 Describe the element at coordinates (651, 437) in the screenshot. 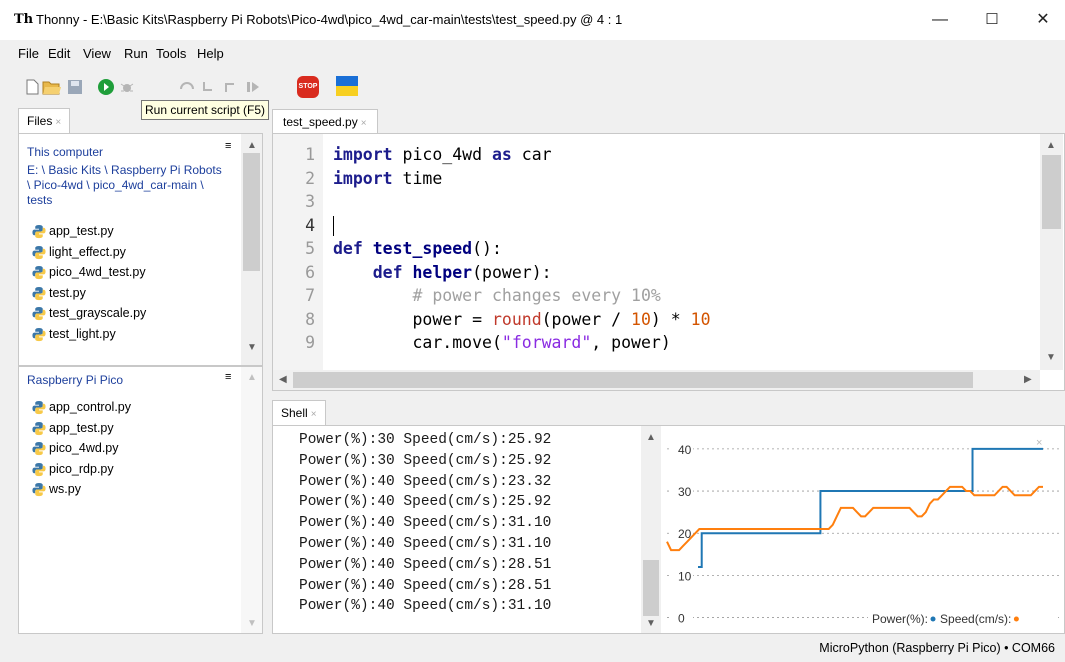

I see `shell-scroll-up-icon: ▲` at that location.